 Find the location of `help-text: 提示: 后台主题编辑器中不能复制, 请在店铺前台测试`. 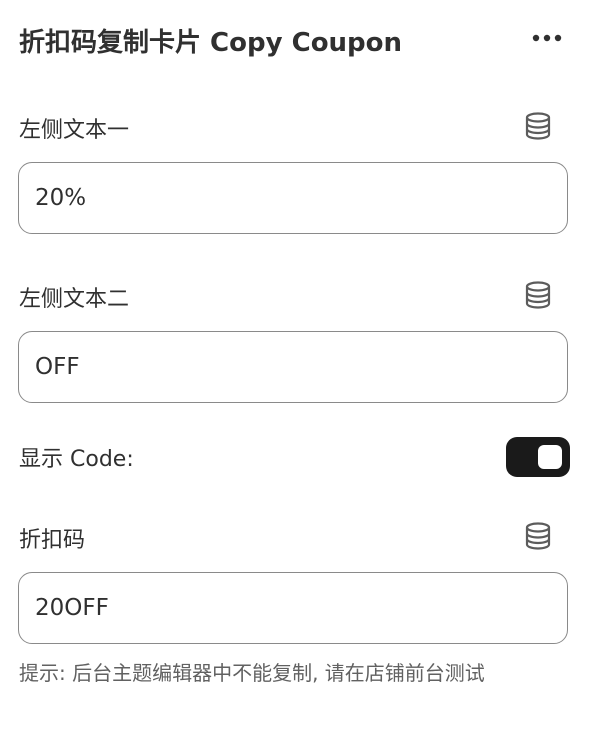

help-text: 提示: 后台主题编辑器中不能复制, 请在店铺前台测试 is located at coordinates (252, 673).